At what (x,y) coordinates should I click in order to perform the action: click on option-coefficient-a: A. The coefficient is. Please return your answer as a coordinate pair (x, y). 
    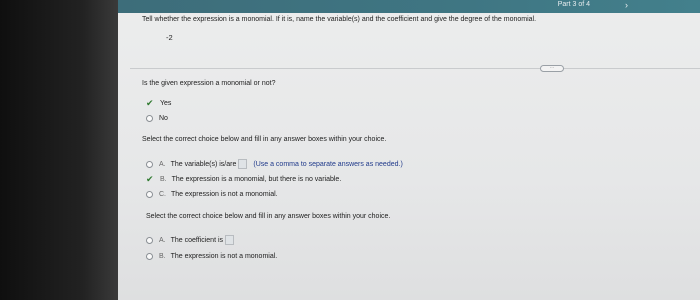
    Looking at the image, I should click on (192, 240).